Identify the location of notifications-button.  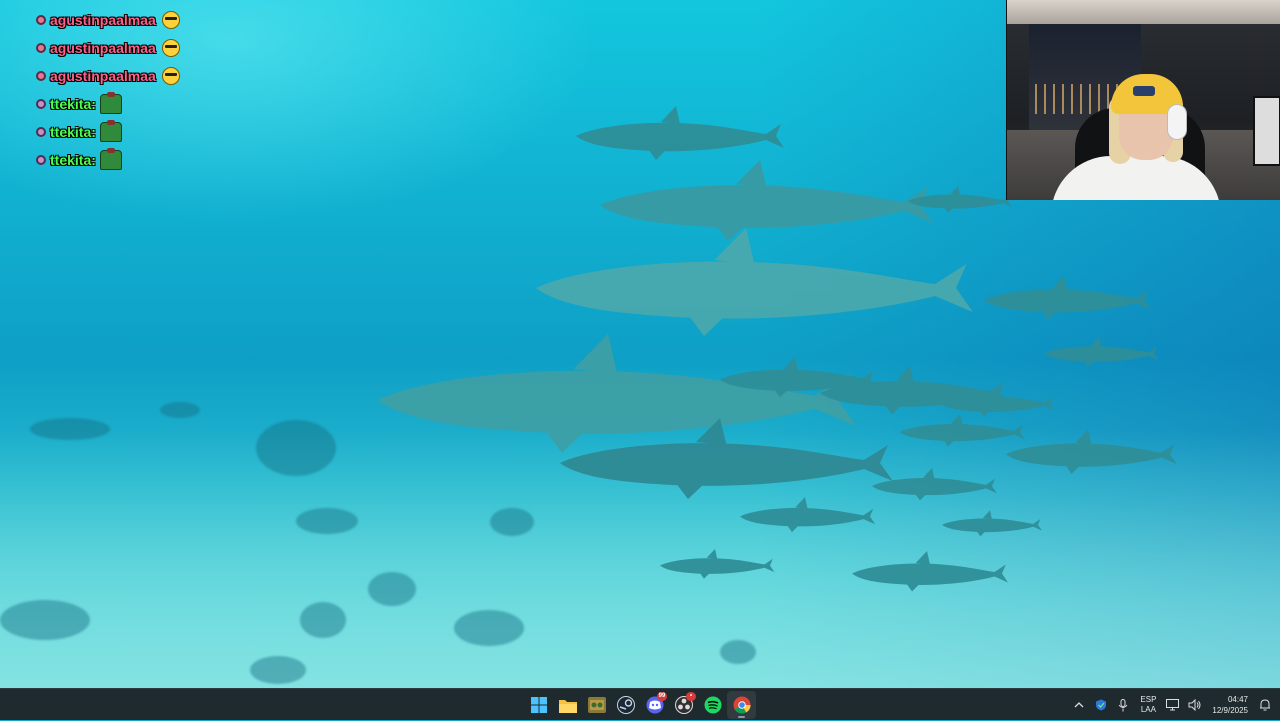
(1265, 705).